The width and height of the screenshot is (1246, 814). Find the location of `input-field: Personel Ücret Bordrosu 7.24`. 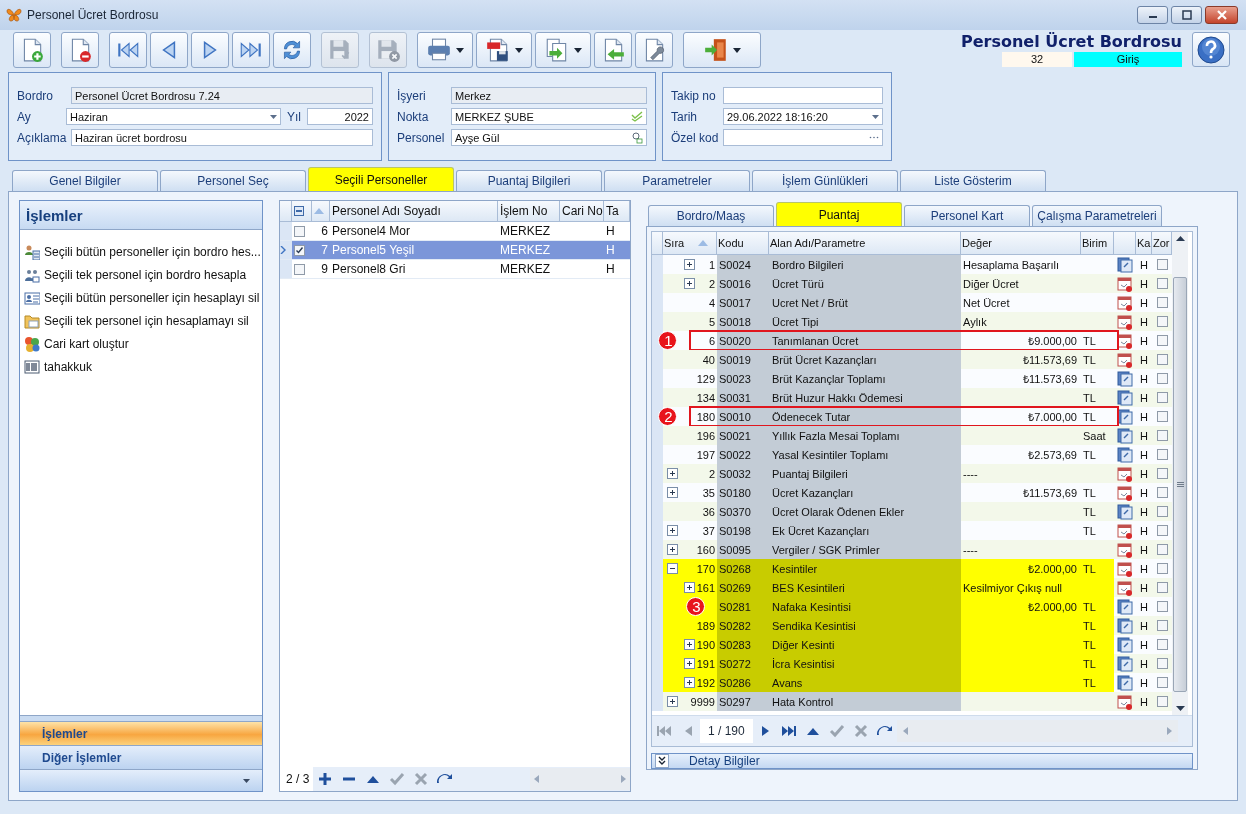

input-field: Personel Ücret Bordrosu 7.24 is located at coordinates (222, 95).